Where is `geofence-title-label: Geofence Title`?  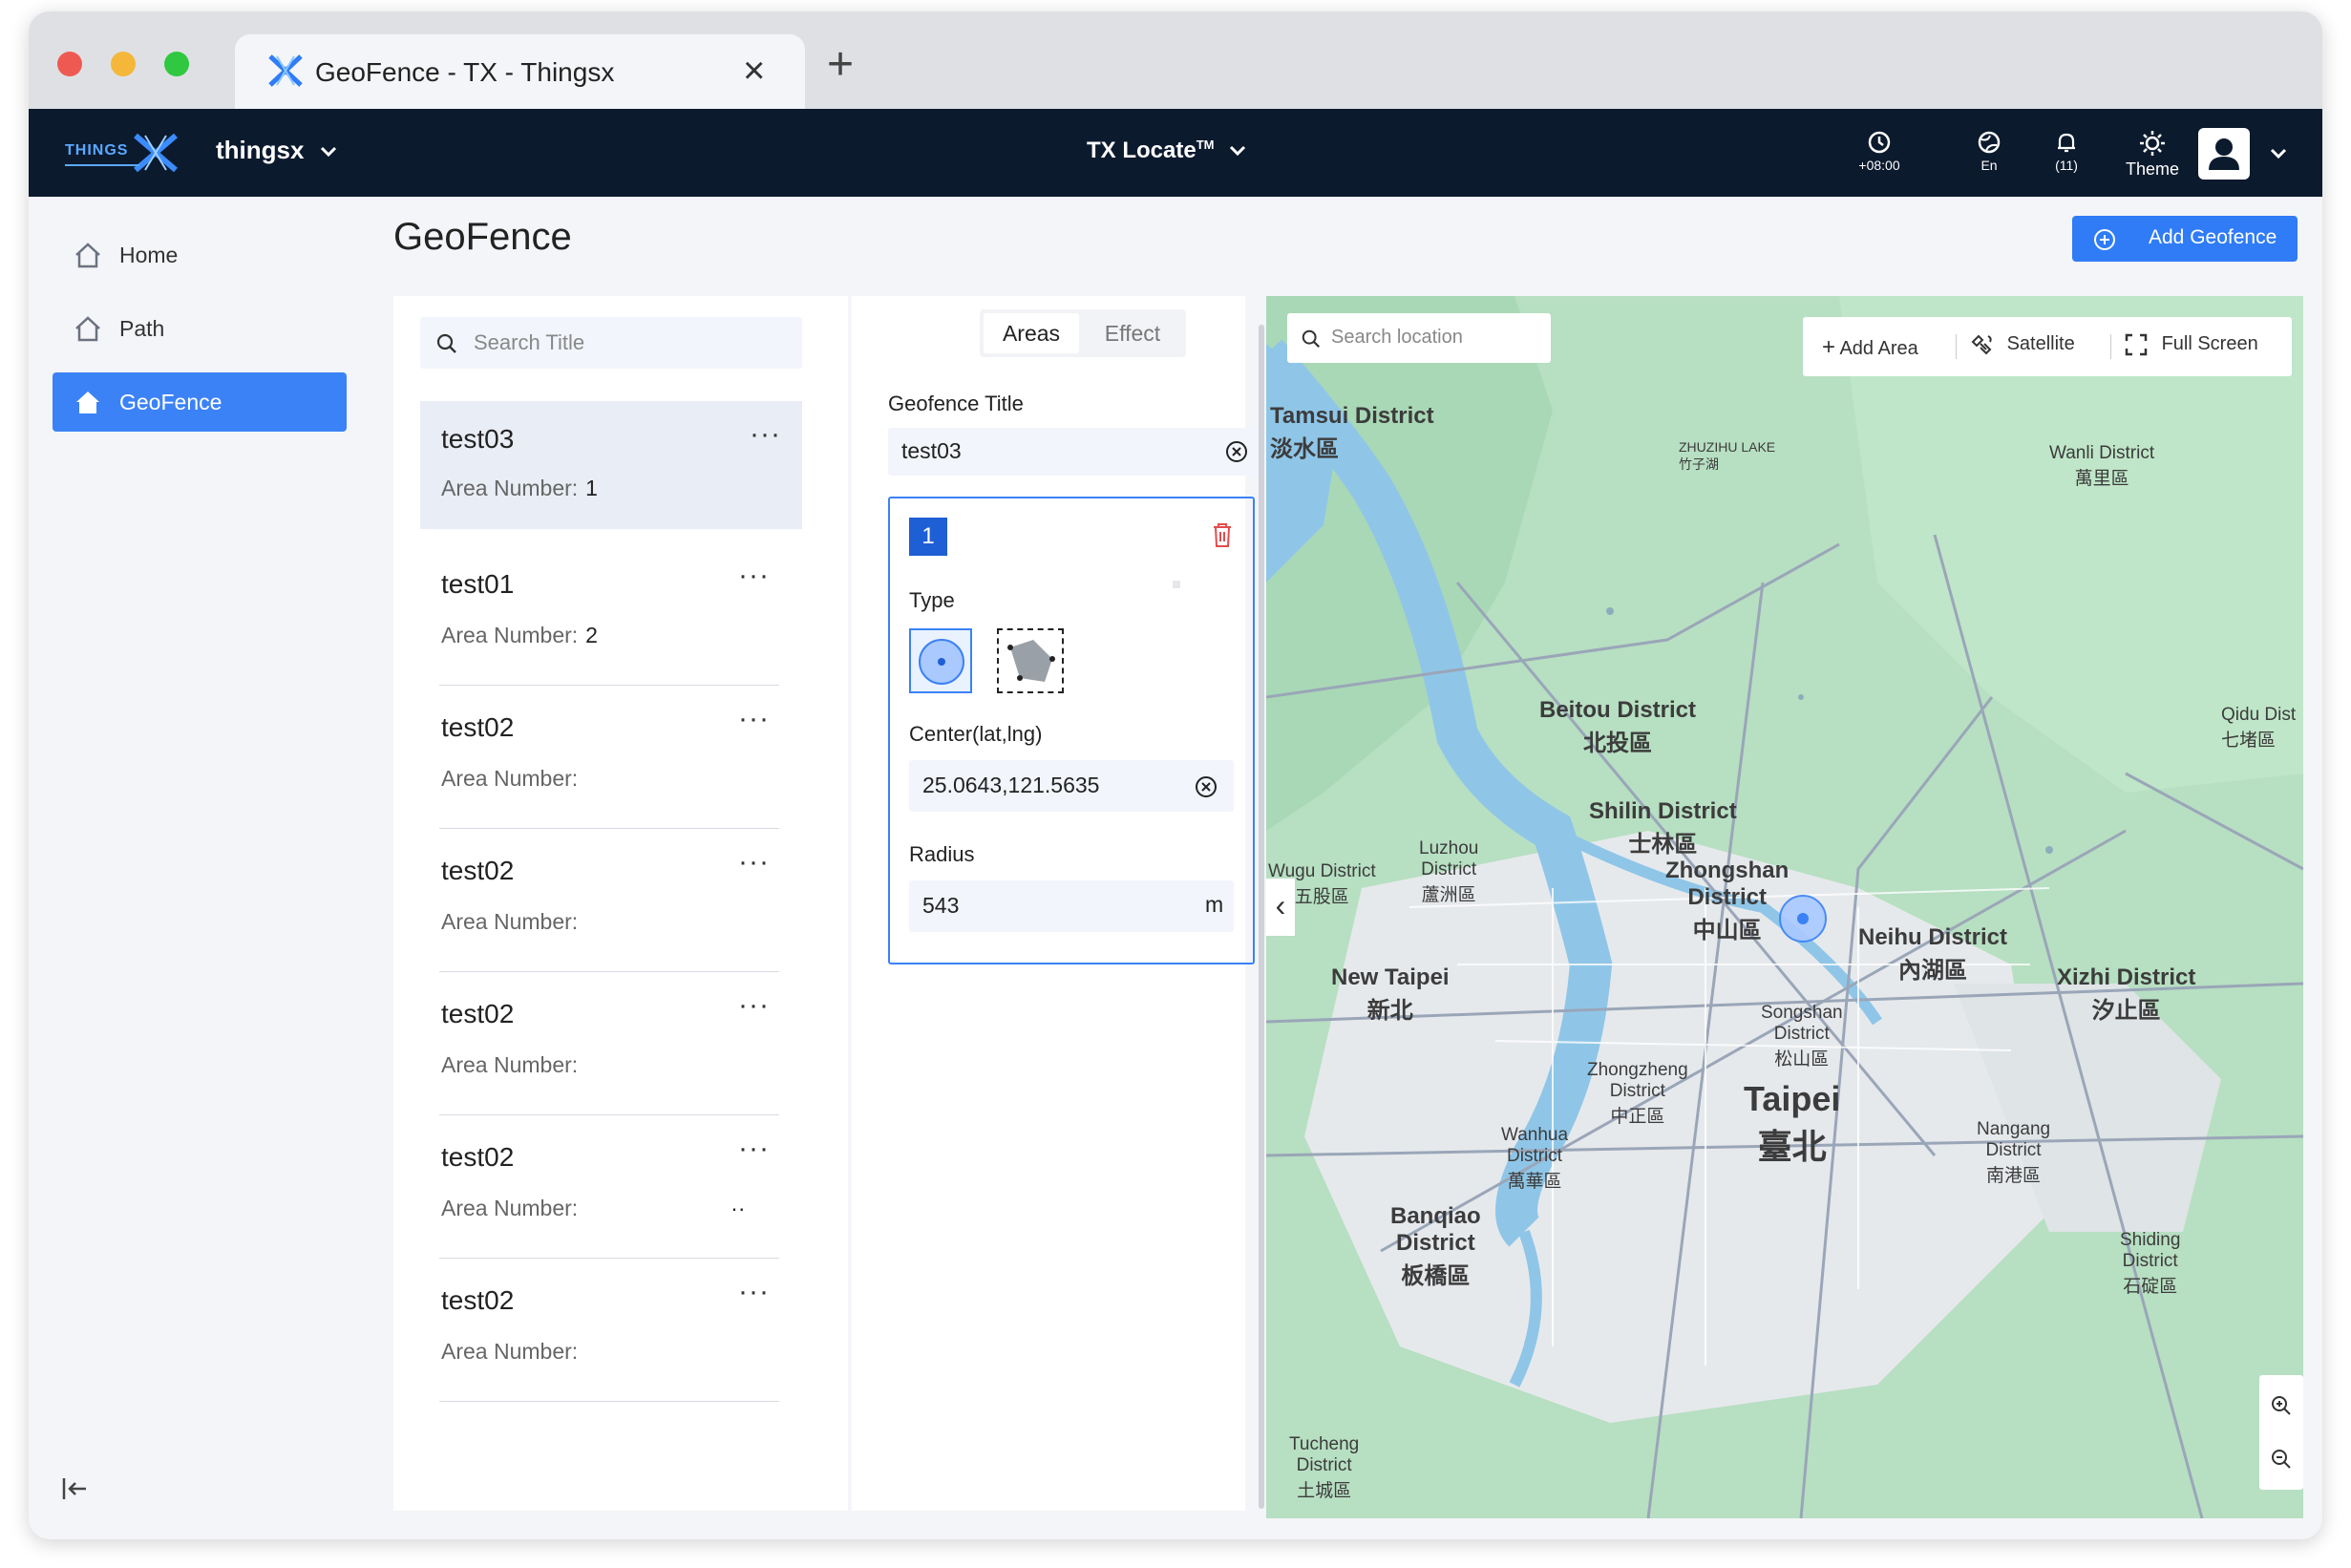 geofence-title-label: Geofence Title is located at coordinates (956, 403).